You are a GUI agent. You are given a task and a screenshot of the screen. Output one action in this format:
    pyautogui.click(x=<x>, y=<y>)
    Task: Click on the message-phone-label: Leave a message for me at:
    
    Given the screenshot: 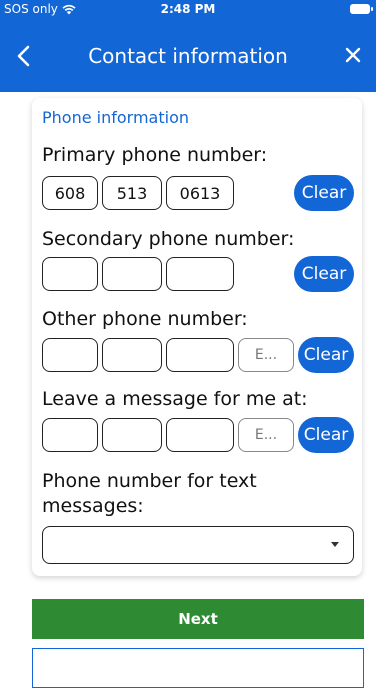 What is the action you would take?
    pyautogui.click(x=175, y=399)
    